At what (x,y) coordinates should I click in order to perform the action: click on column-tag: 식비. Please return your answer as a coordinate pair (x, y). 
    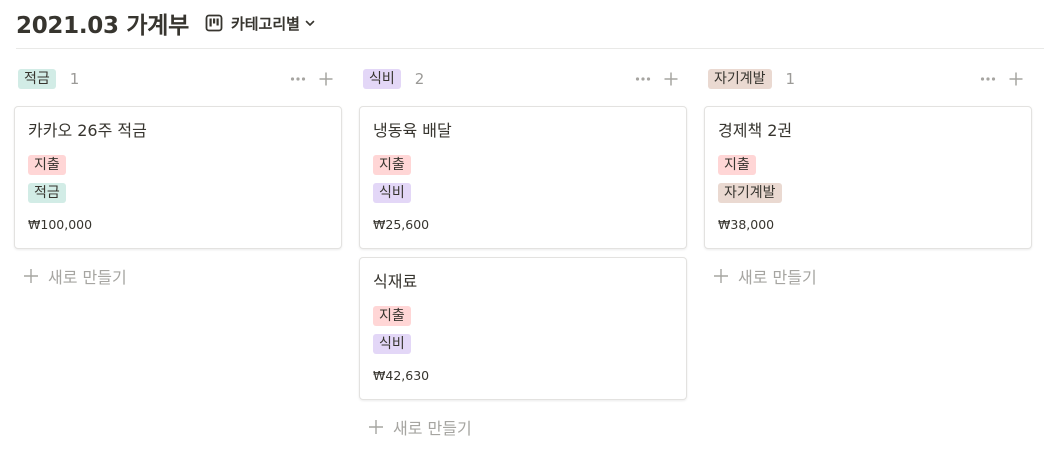
    Looking at the image, I should click on (382, 79).